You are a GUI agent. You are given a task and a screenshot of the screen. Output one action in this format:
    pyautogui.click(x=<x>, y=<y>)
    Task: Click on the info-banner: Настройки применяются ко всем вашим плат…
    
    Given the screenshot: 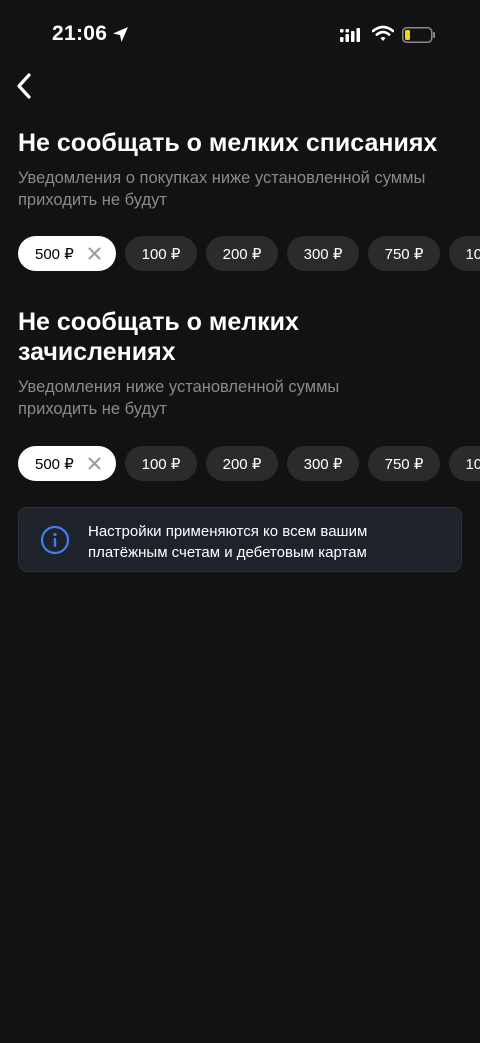 What is the action you would take?
    pyautogui.click(x=240, y=539)
    